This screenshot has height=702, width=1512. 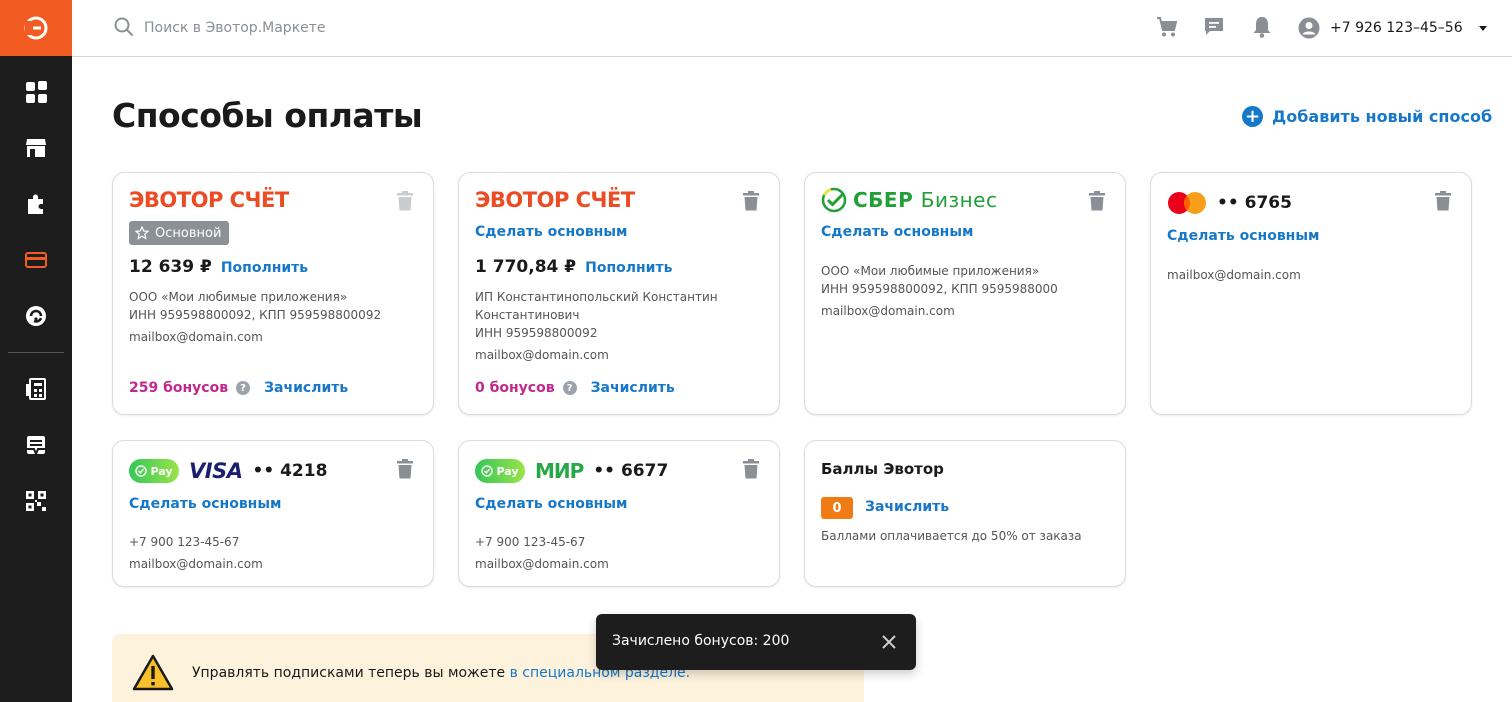 I want to click on nav-dashboard, so click(x=36, y=92).